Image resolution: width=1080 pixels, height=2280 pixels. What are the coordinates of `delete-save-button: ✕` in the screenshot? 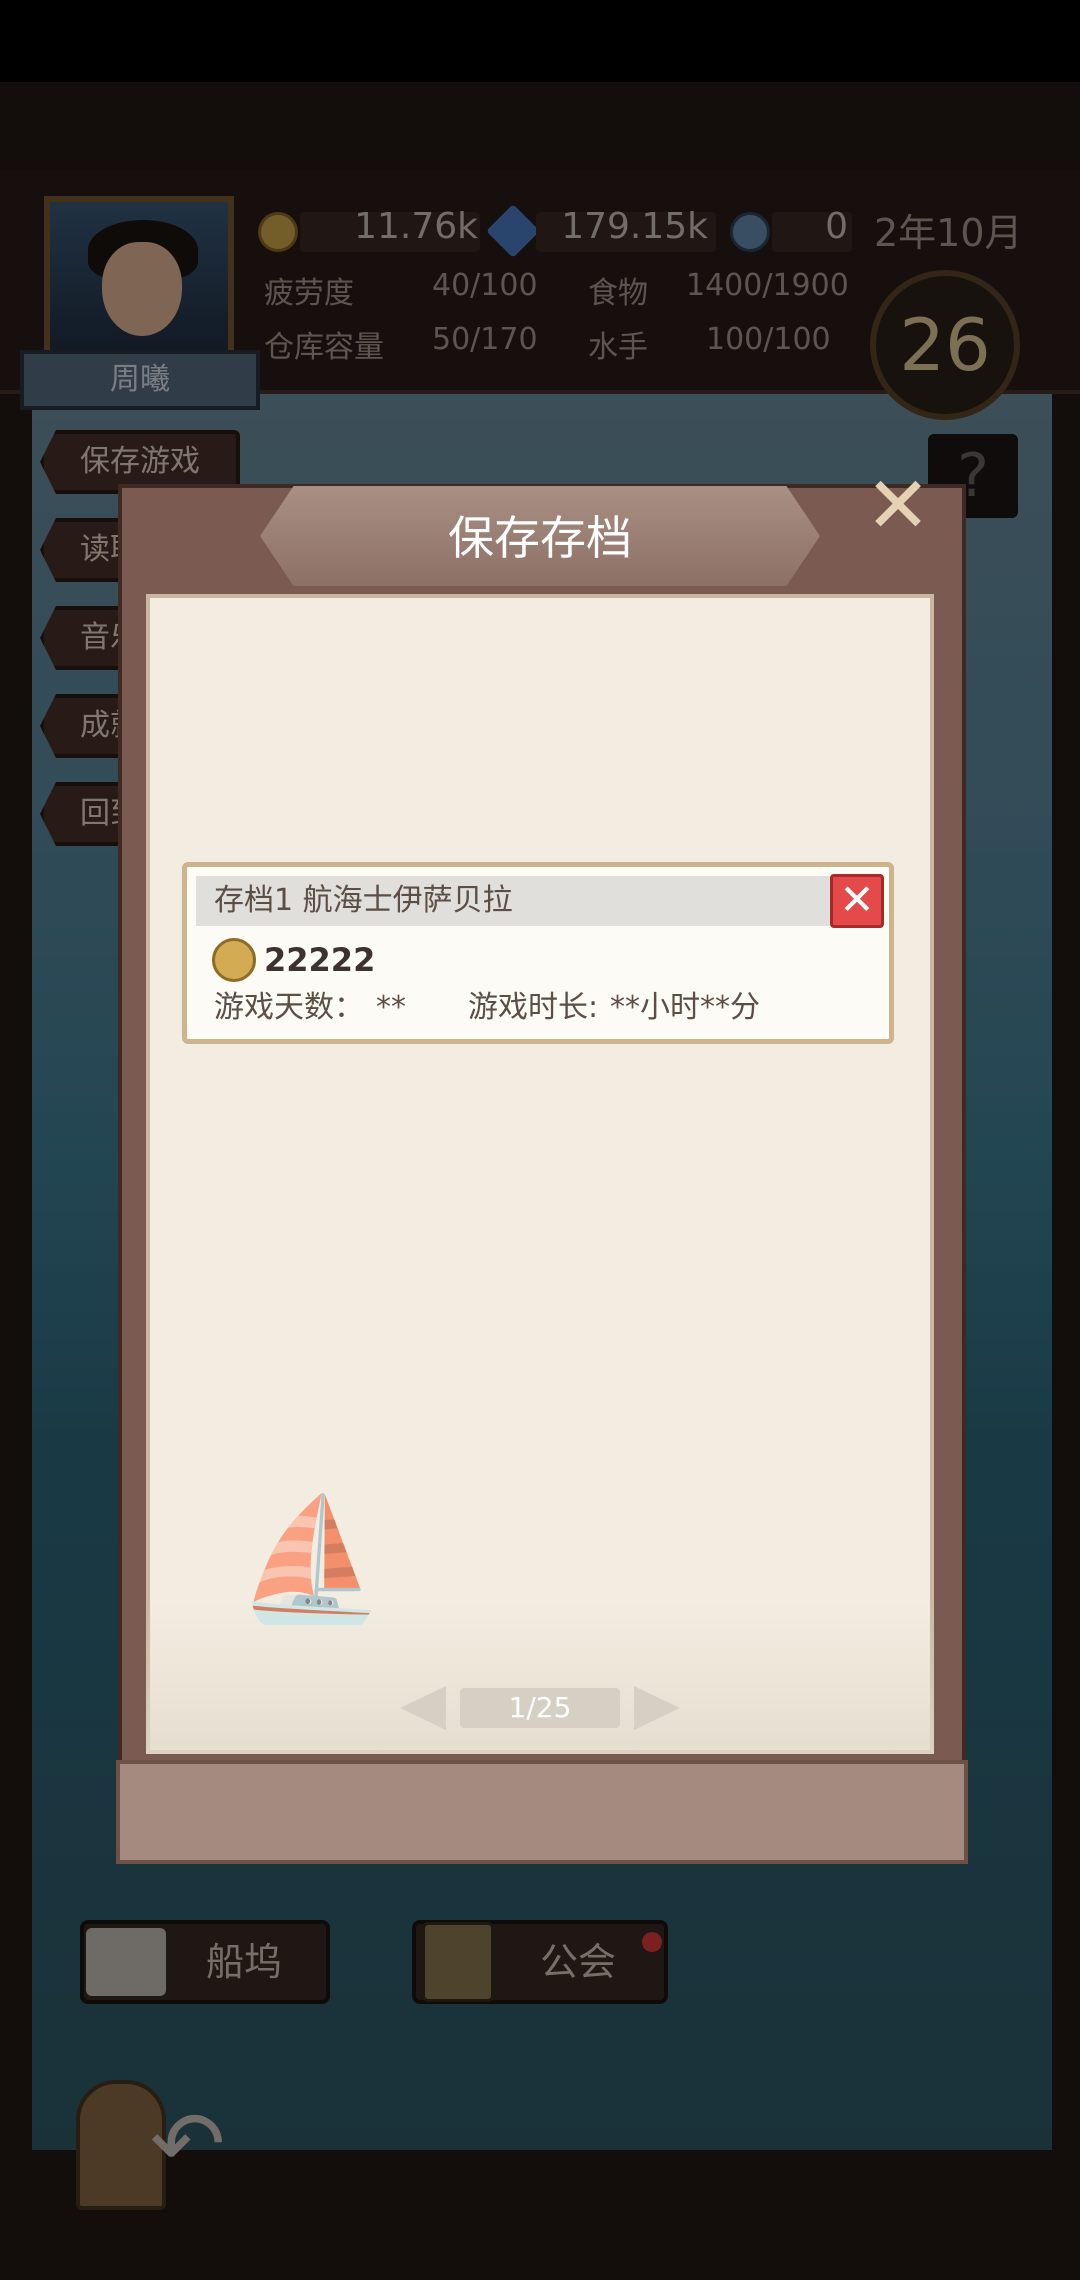 It's located at (857, 901).